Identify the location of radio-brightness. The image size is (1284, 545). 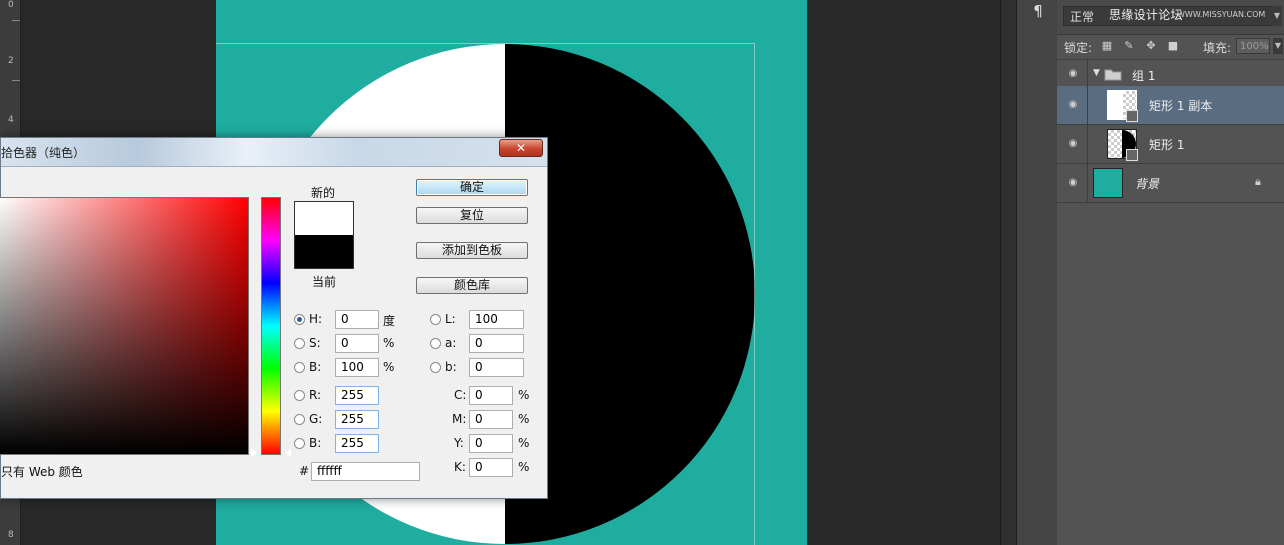
(299, 367).